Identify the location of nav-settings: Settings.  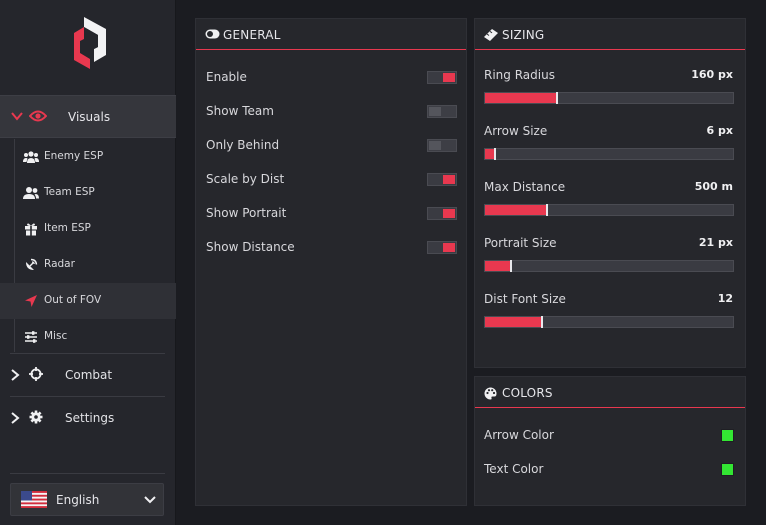
(88, 418).